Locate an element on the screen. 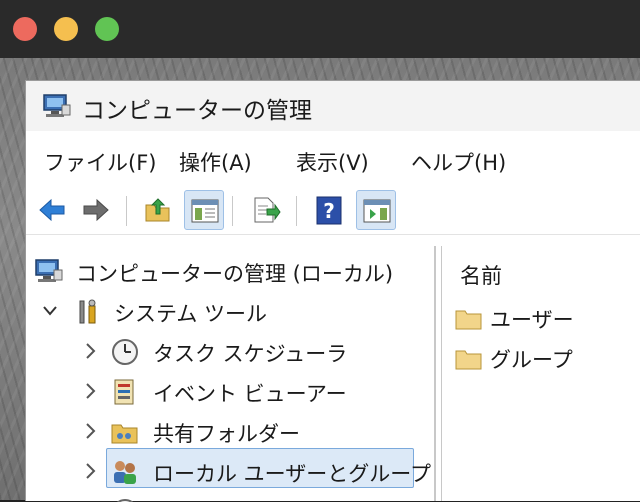  forward-button is located at coordinates (96, 210).